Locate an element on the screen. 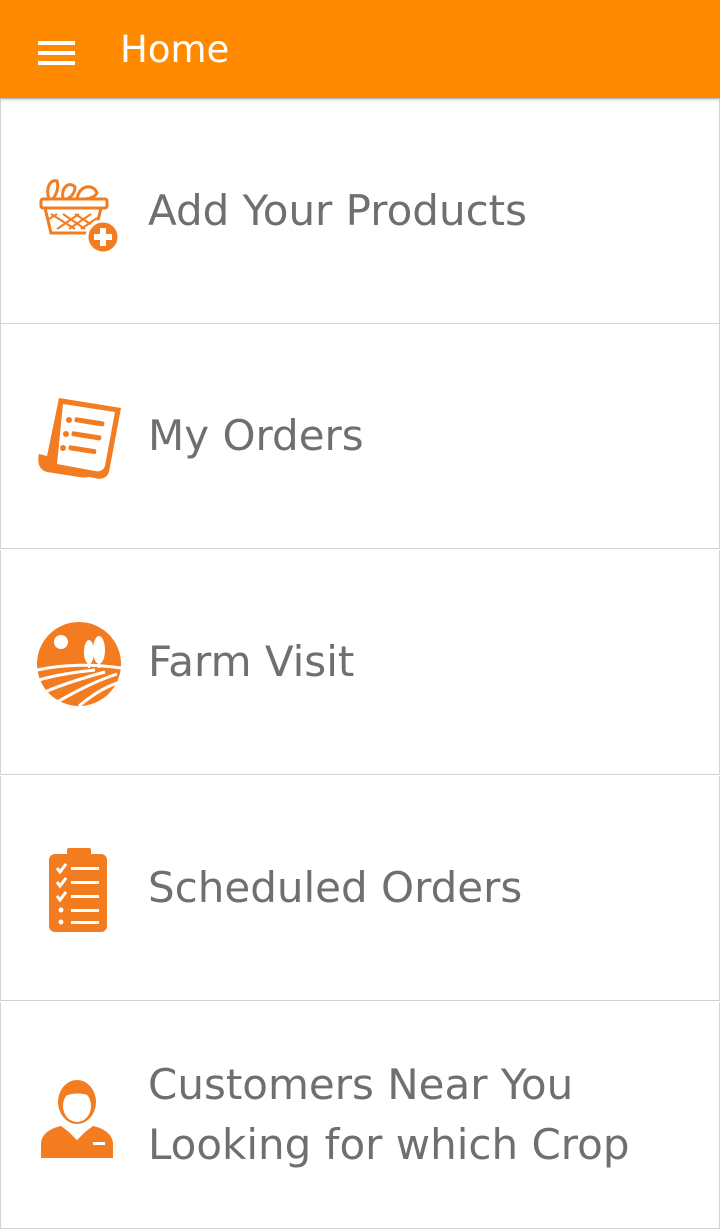 This screenshot has width=720, height=1229. hamburger-menu-icon is located at coordinates (56, 52).